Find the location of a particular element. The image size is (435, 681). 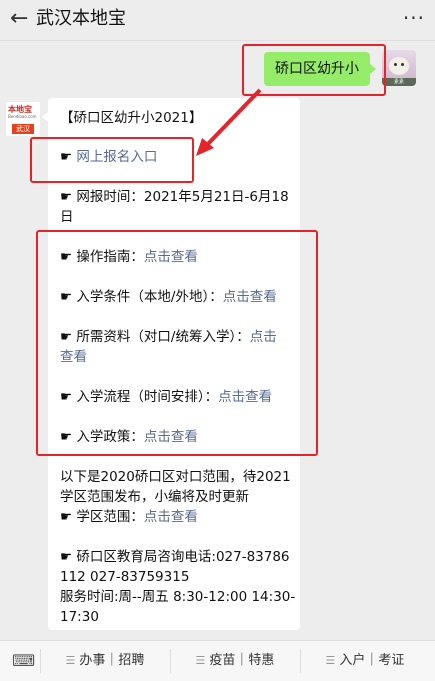

menu-item-residence: ☰ 入户｜考证 is located at coordinates (365, 661).